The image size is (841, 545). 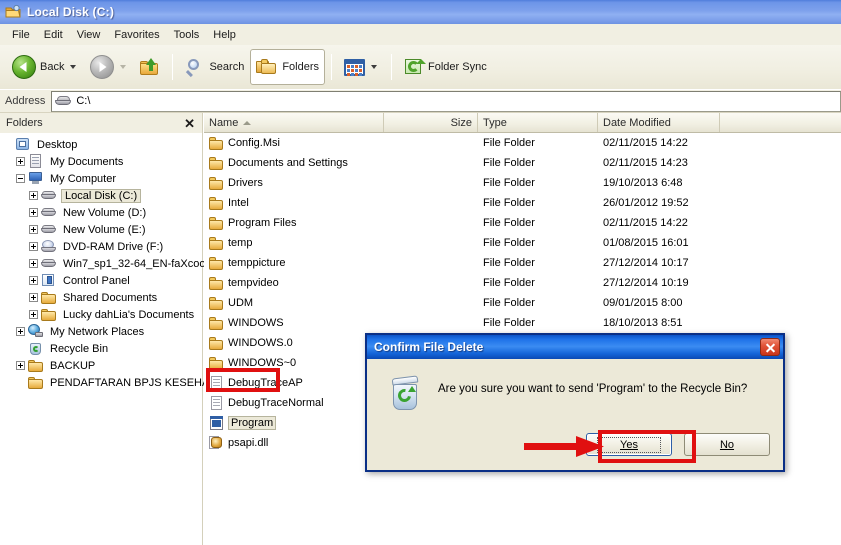 What do you see at coordinates (522, 223) in the screenshot?
I see `file-list-item-program-files: Program Files File Folder 02/11/2015 14:22` at bounding box center [522, 223].